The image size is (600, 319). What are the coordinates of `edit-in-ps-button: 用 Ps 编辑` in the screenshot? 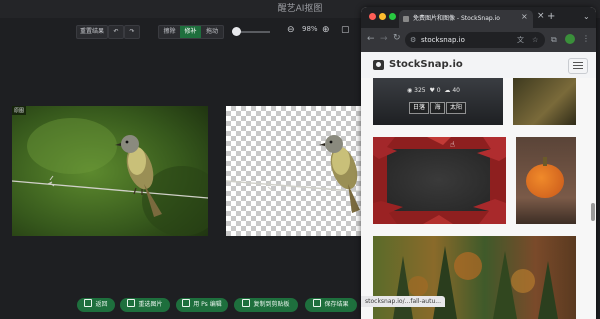 It's located at (202, 305).